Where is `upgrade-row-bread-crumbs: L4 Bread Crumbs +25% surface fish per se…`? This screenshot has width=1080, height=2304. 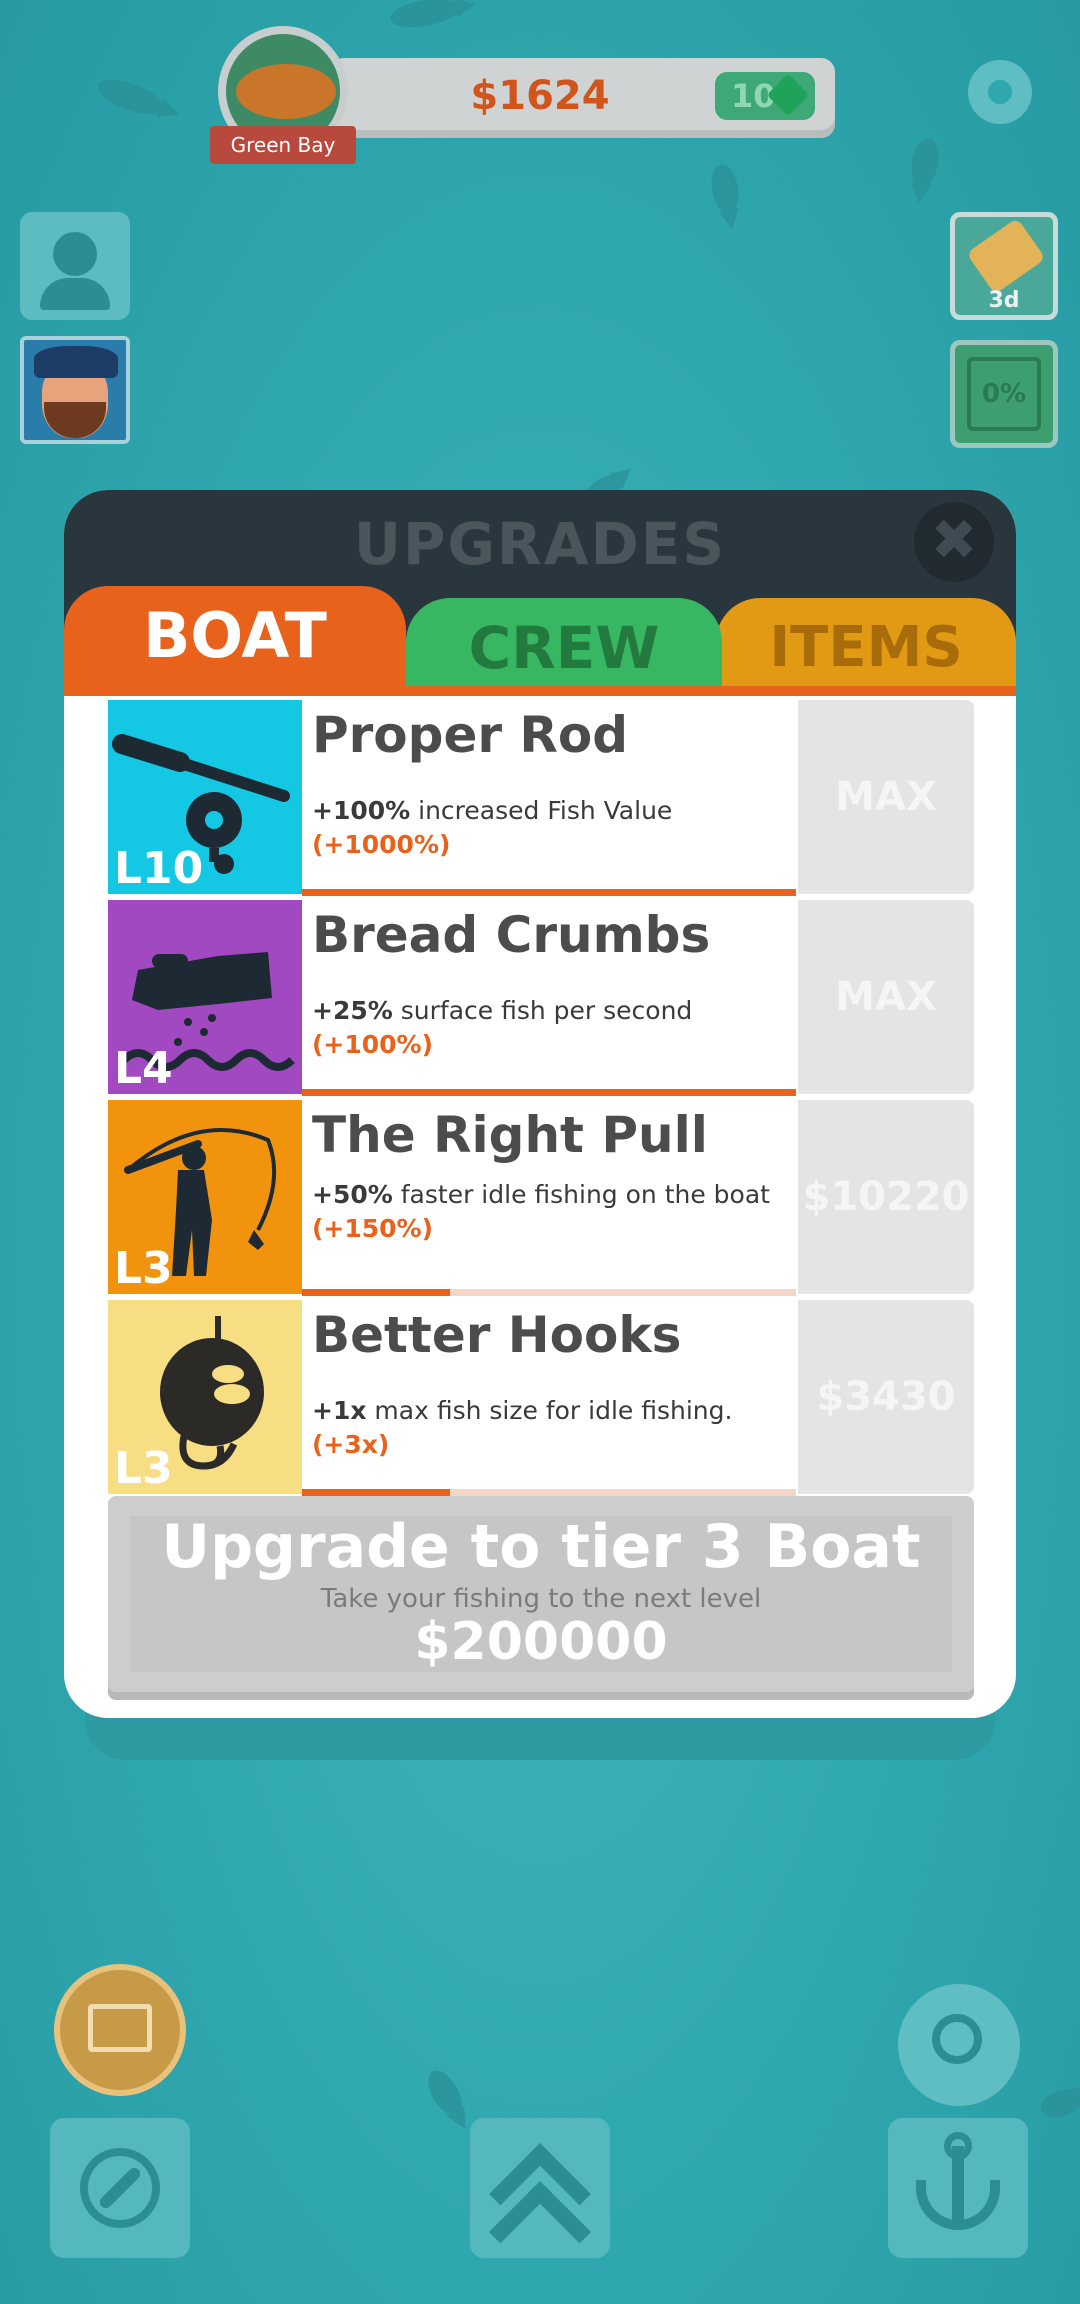 upgrade-row-bread-crumbs: L4 Bread Crumbs +25% surface fish per se… is located at coordinates (541, 998).